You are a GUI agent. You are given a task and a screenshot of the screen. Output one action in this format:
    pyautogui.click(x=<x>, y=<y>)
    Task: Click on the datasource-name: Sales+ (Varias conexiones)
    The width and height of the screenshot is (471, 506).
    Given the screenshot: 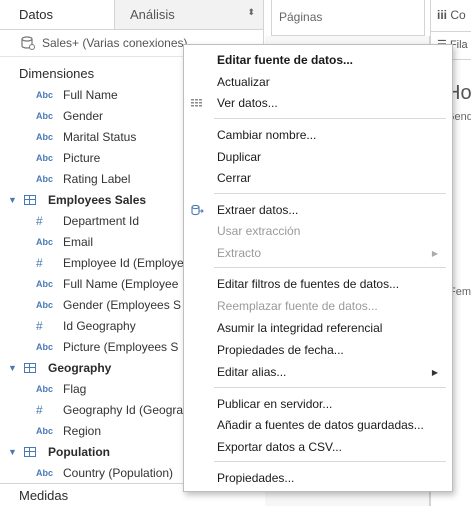 What is the action you would take?
    pyautogui.click(x=115, y=43)
    